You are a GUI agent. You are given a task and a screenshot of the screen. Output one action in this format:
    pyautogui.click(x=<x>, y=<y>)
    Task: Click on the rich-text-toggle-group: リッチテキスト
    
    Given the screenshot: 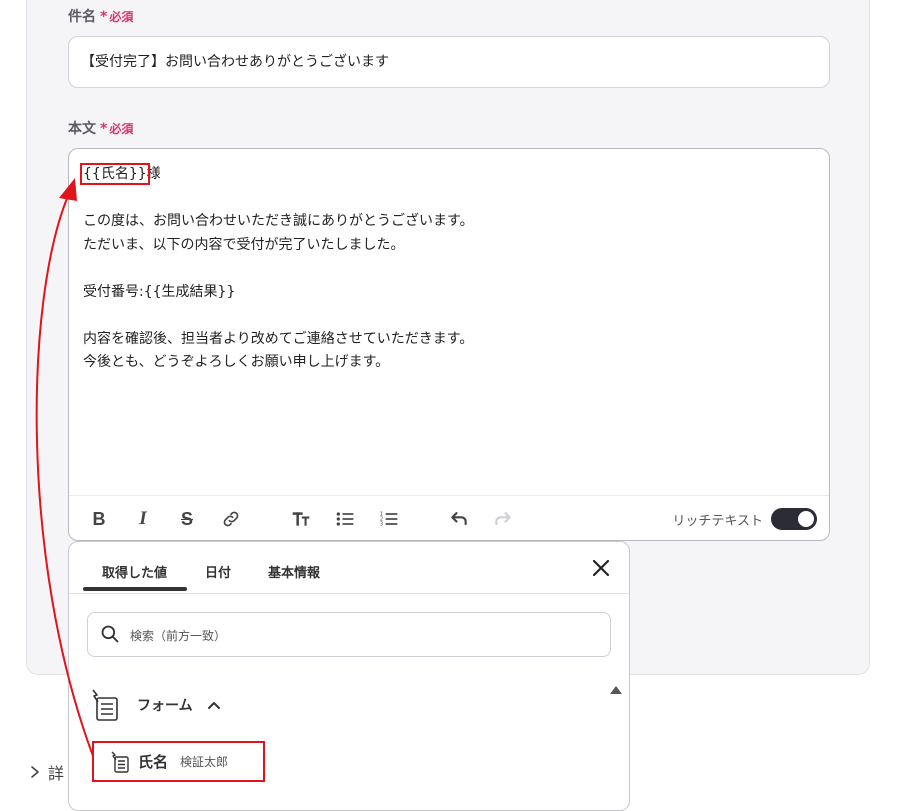 What is the action you would take?
    pyautogui.click(x=744, y=519)
    